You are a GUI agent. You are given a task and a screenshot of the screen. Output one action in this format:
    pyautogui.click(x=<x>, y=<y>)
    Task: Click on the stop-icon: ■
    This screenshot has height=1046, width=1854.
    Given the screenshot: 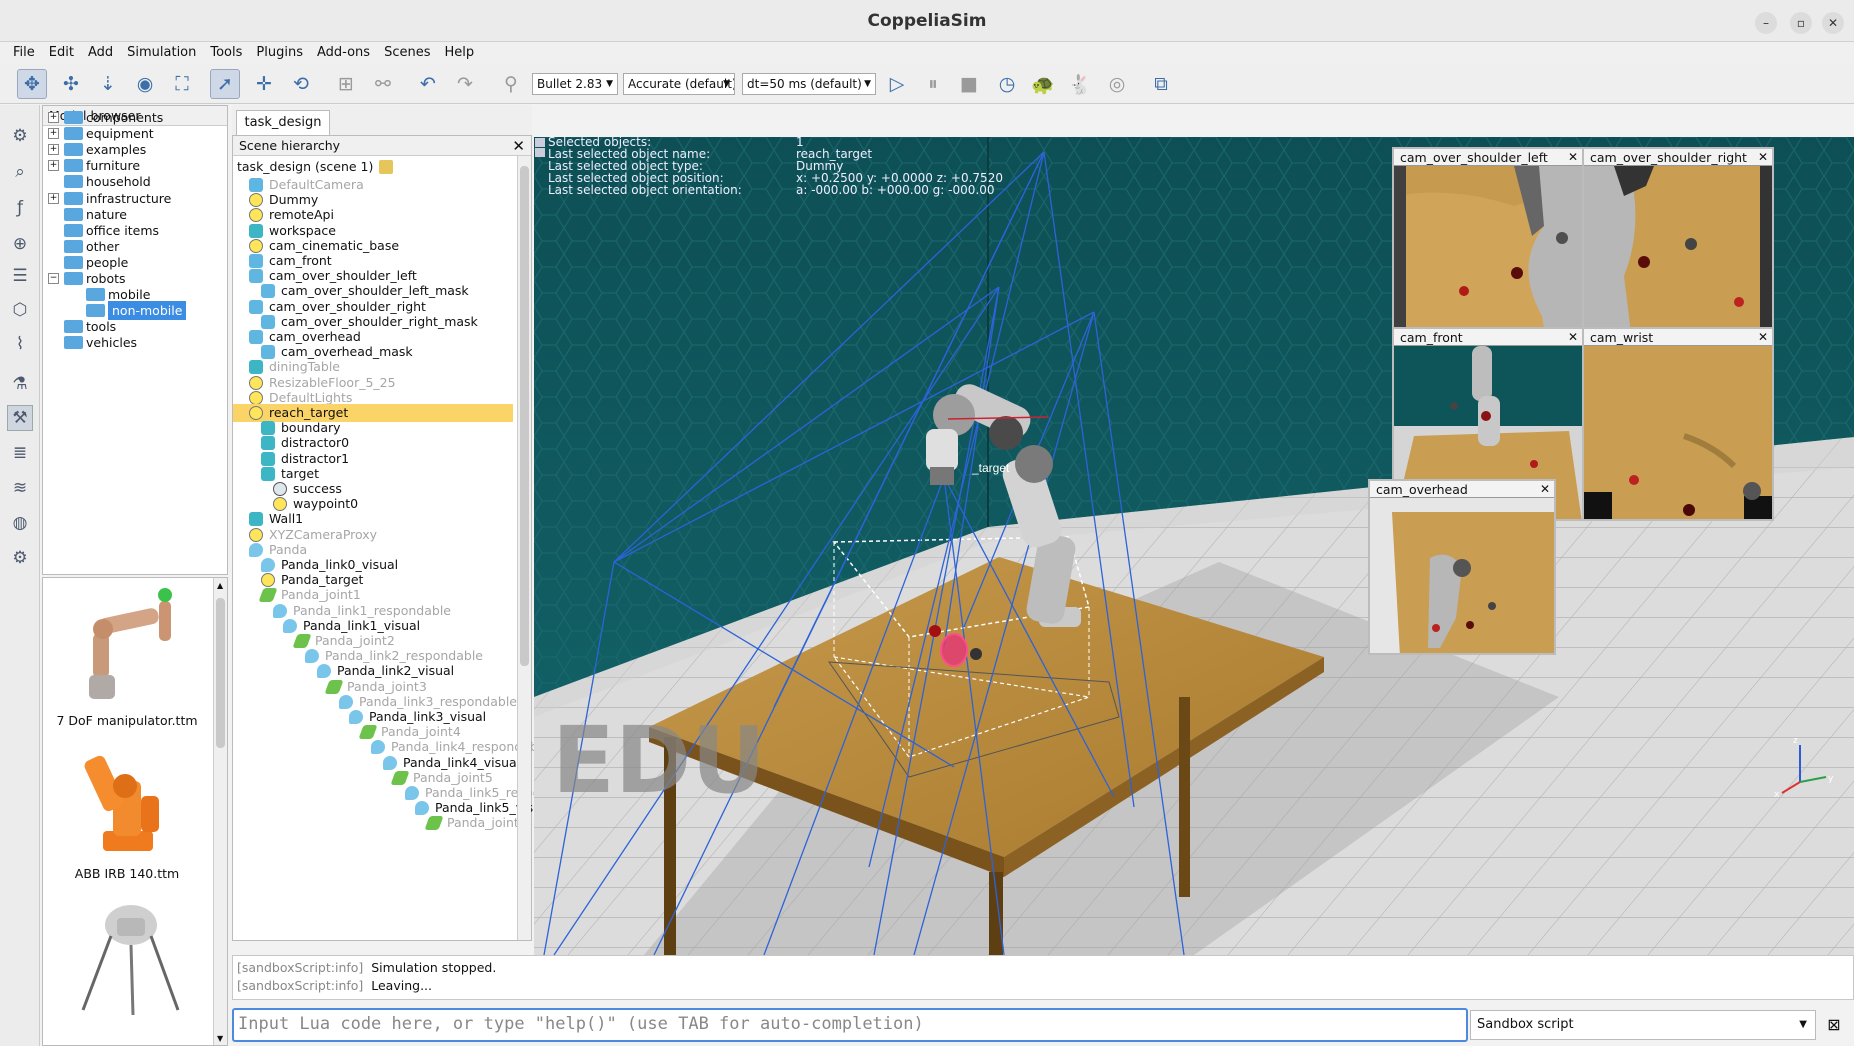 What is the action you would take?
    pyautogui.click(x=969, y=84)
    